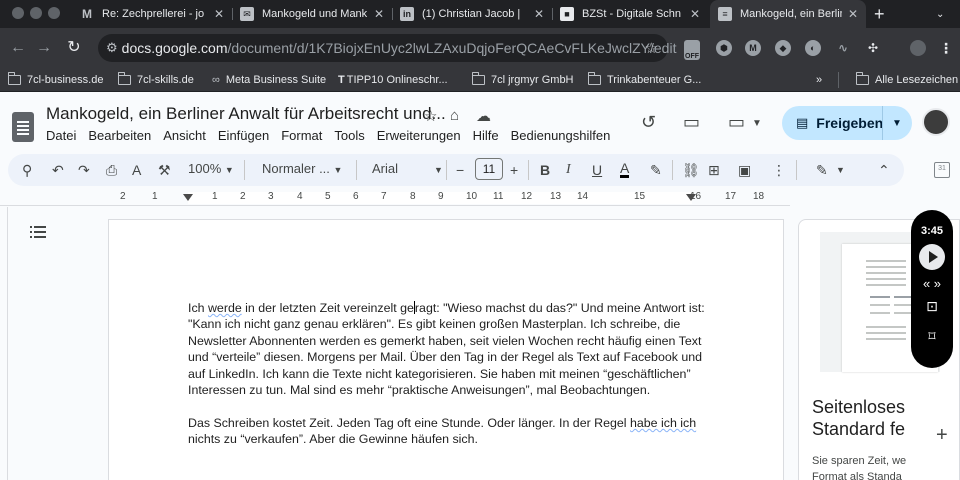 This screenshot has height=480, width=960. Describe the element at coordinates (58, 170) in the screenshot. I see `undo-icon: ↶` at that location.